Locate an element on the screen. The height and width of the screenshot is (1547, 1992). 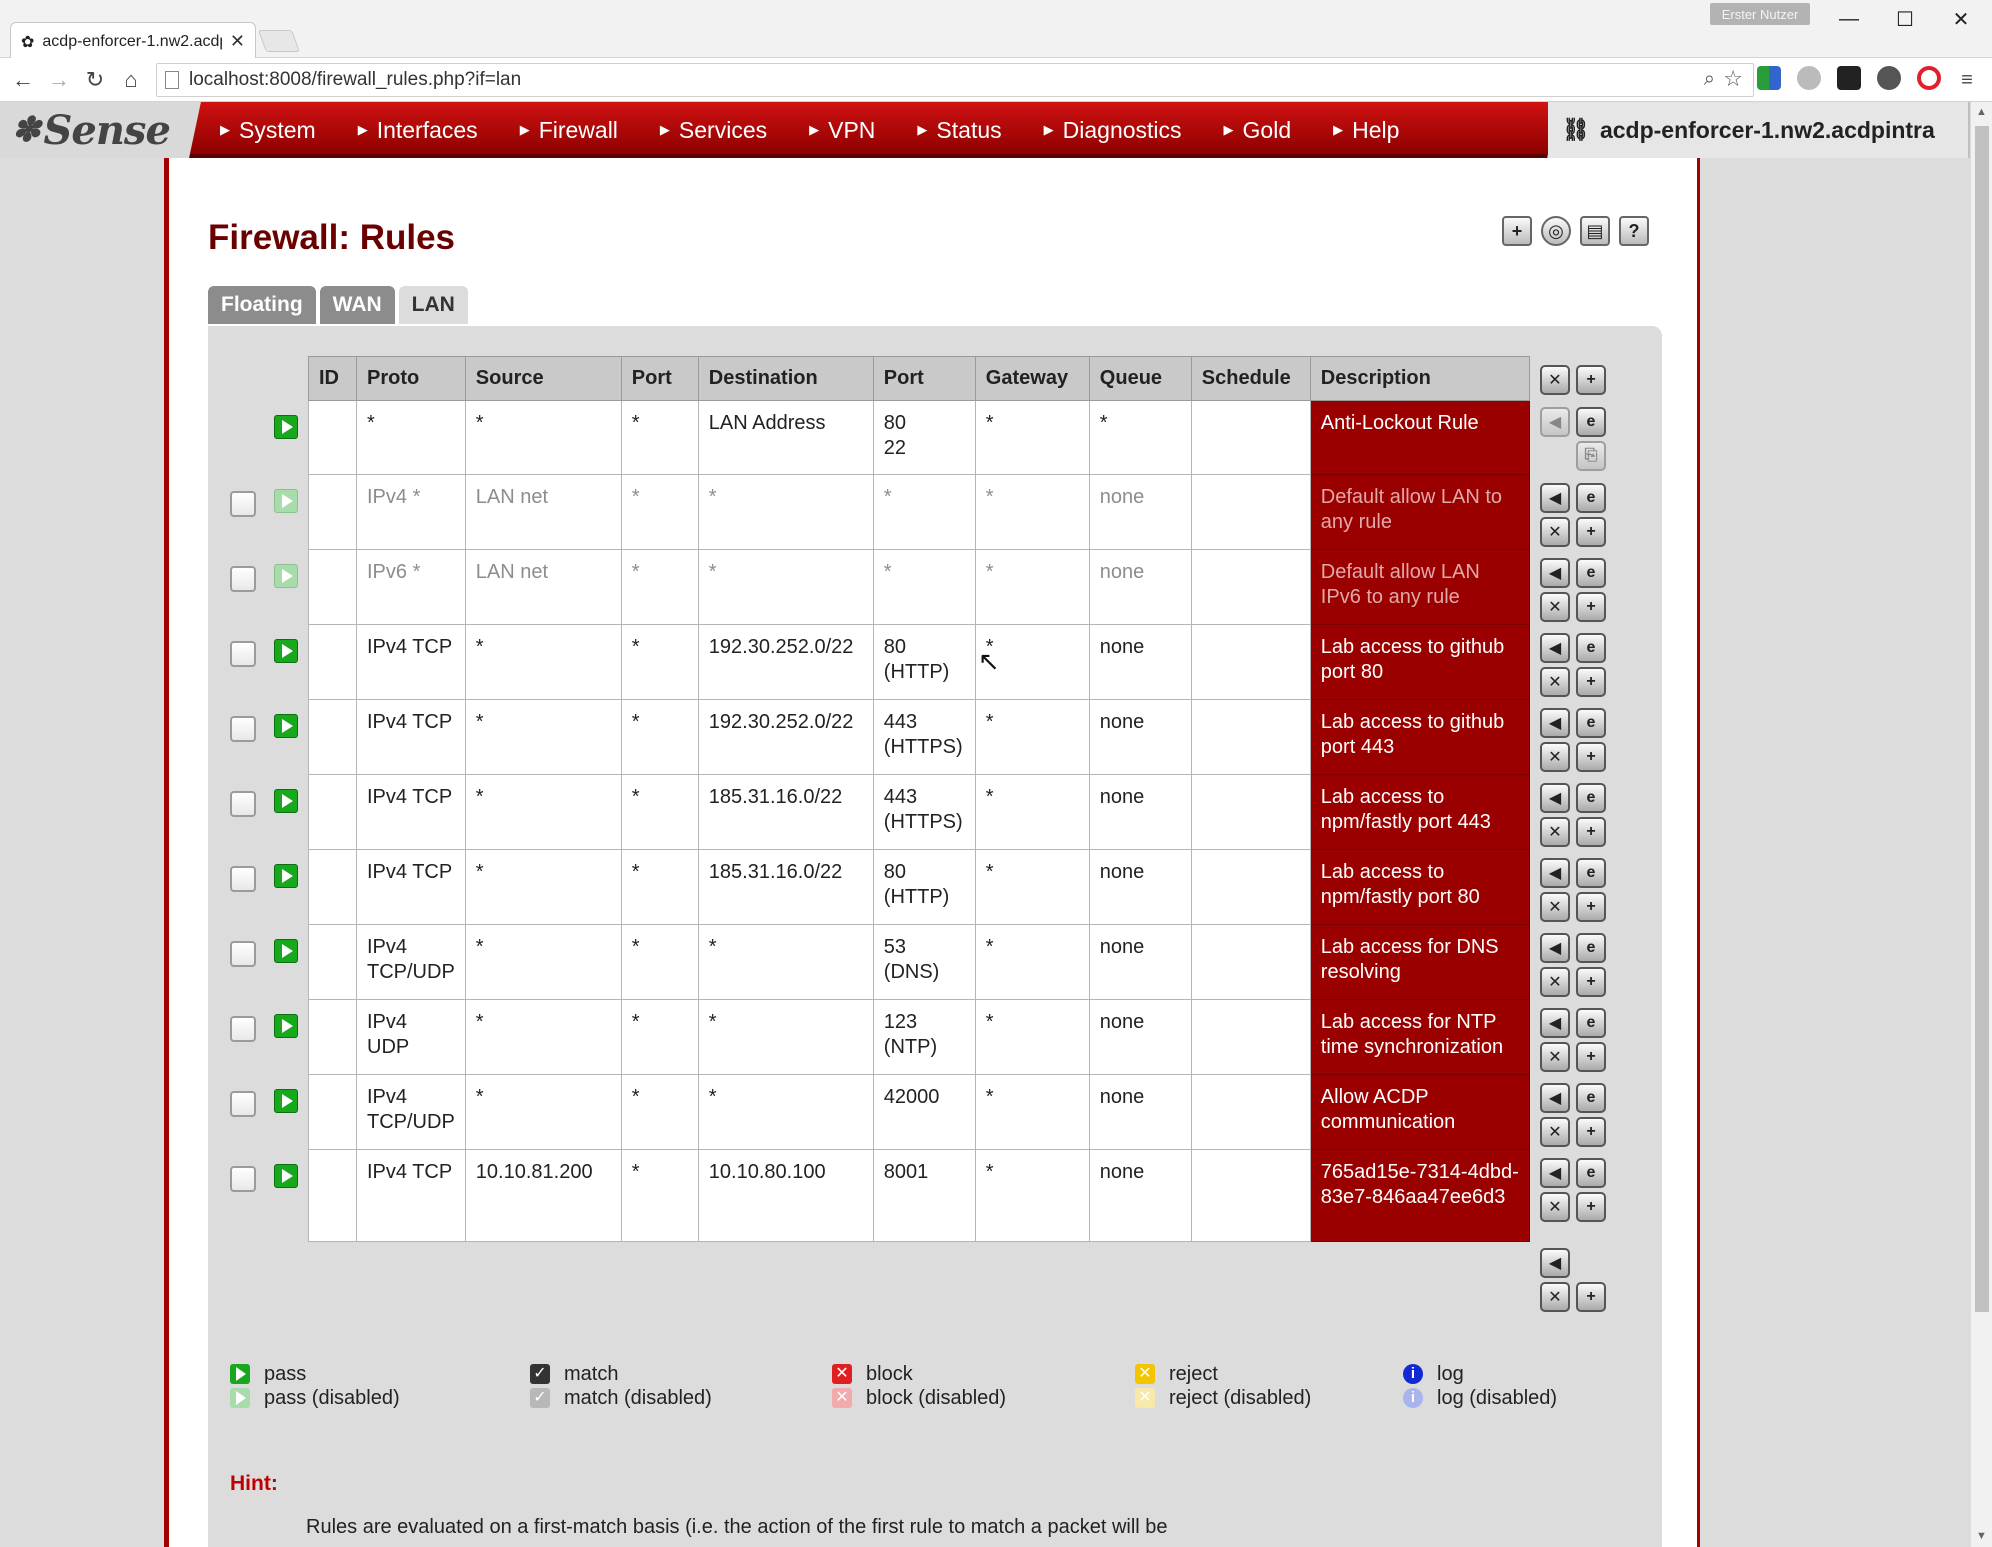
log-view-icon: ▤ is located at coordinates (1595, 231).